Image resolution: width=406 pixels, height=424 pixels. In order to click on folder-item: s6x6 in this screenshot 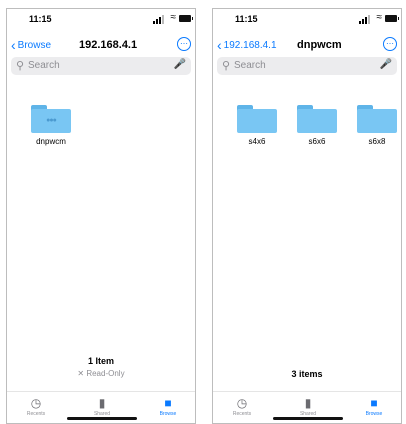, I will do `click(317, 125)`.